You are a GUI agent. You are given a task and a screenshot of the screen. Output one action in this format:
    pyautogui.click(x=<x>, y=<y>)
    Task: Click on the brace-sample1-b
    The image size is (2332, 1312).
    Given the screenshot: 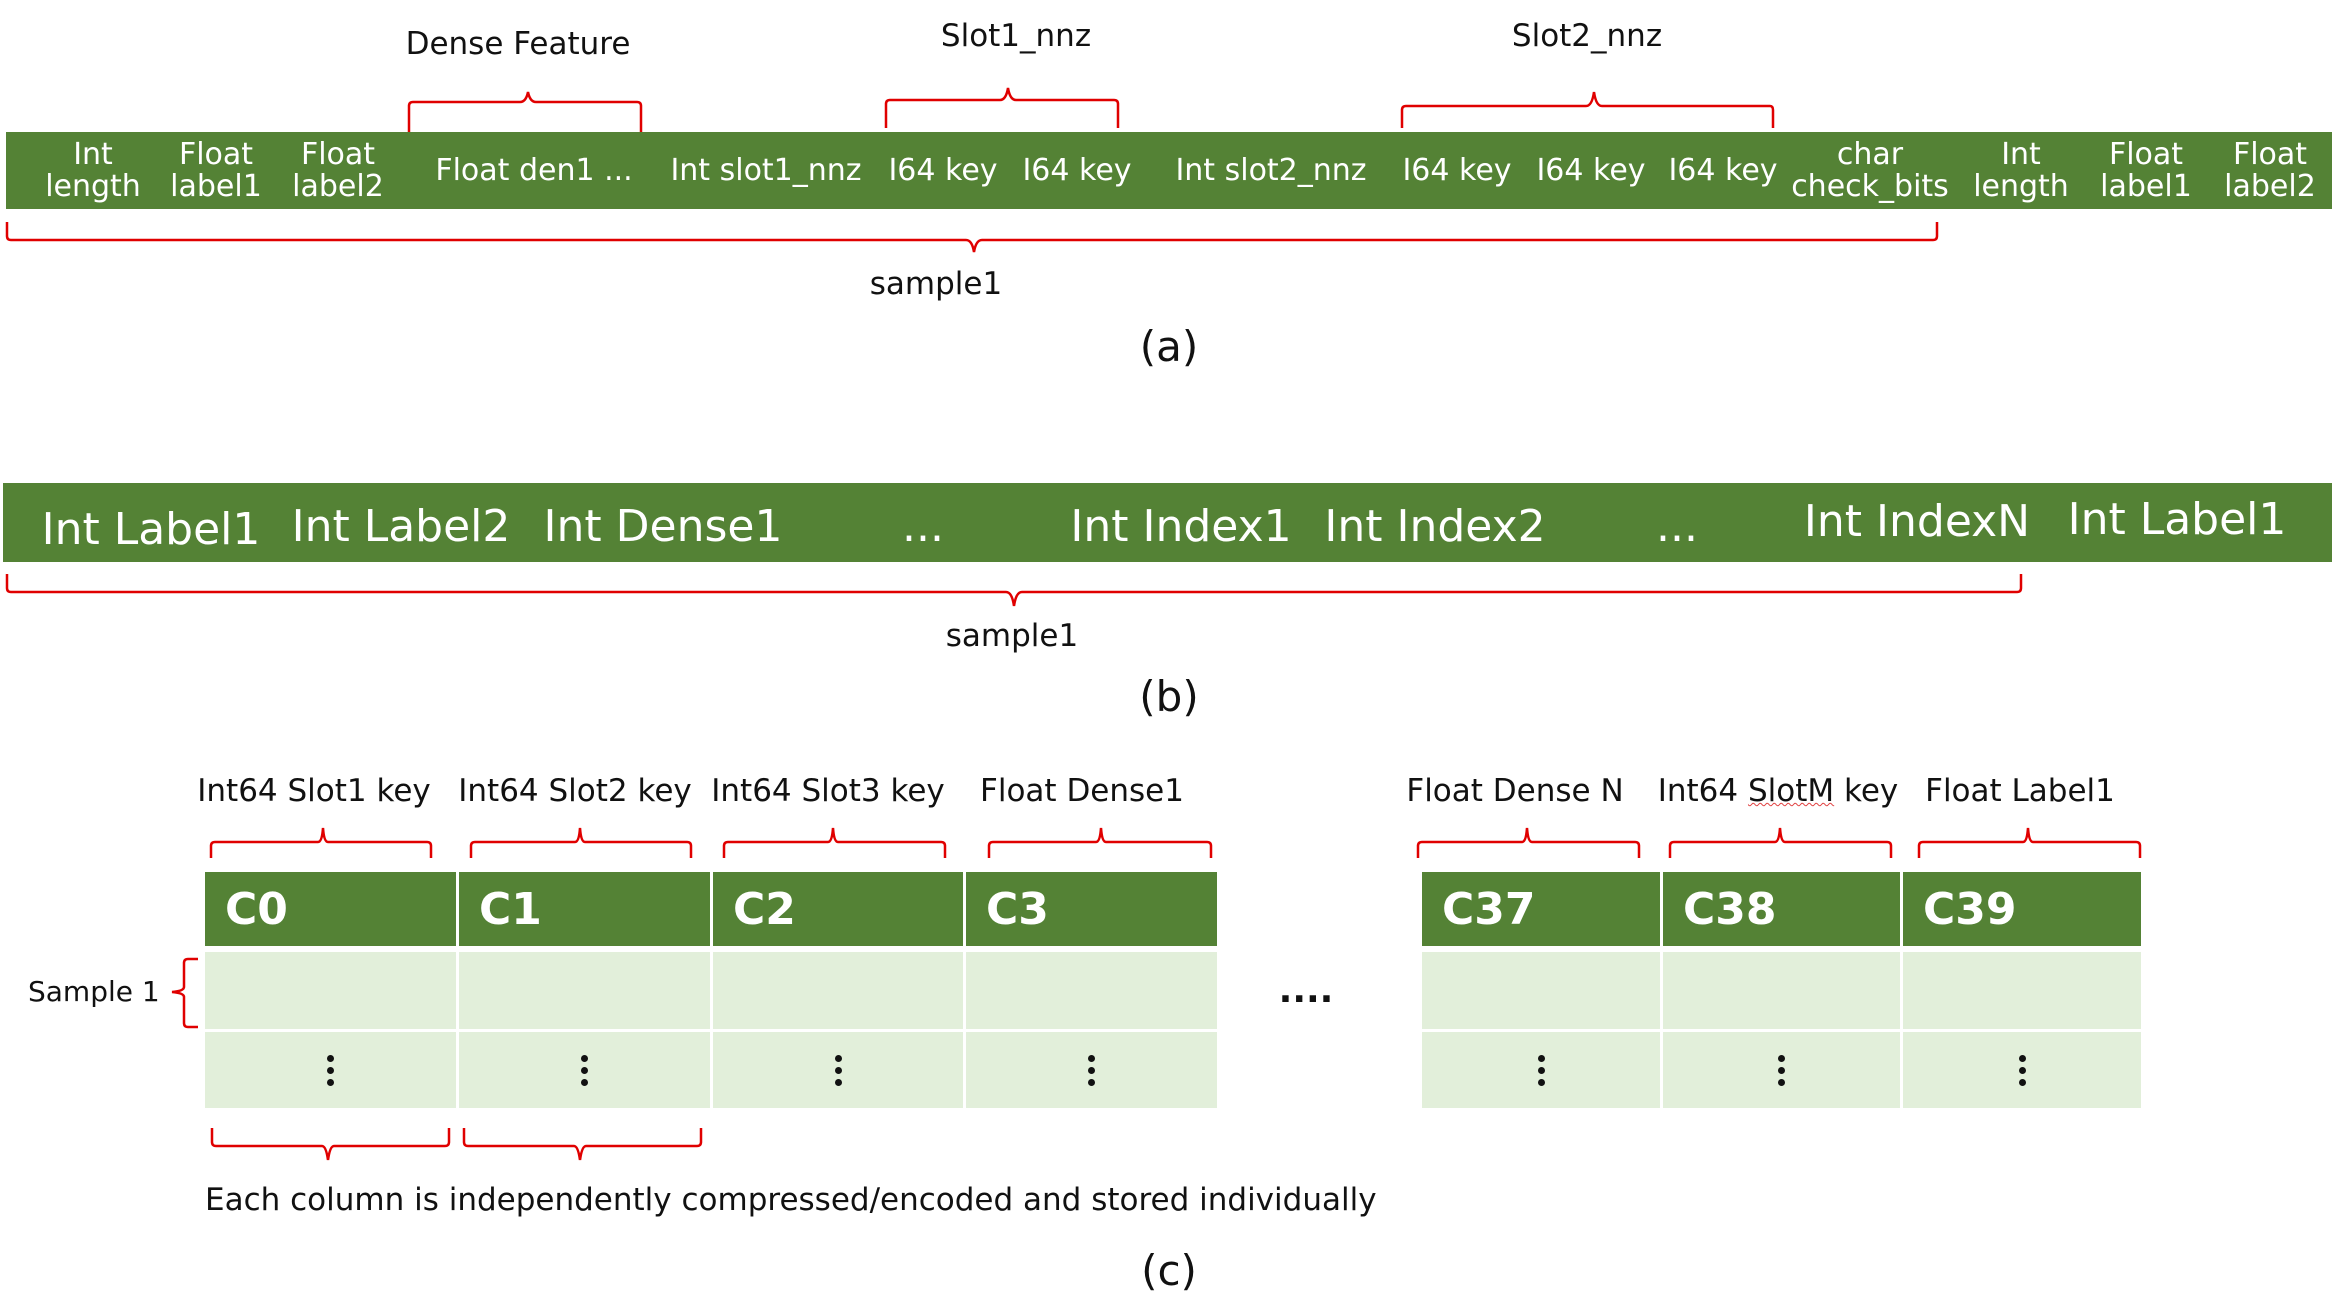 What is the action you would take?
    pyautogui.click(x=1014, y=590)
    